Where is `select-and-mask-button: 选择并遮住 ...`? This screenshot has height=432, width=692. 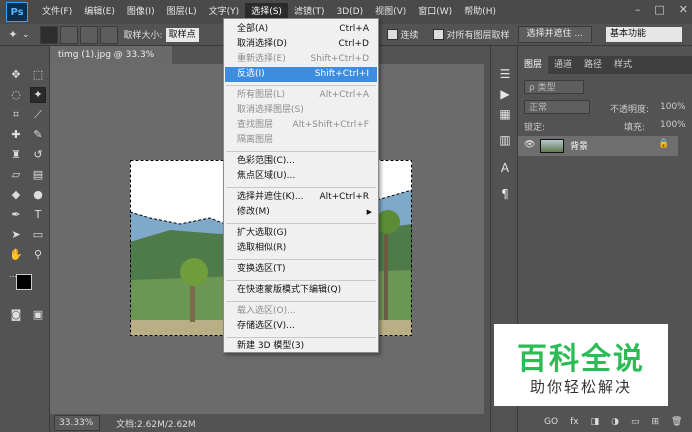
select-and-mask-button: 选择并遮住 ... is located at coordinates (554, 34).